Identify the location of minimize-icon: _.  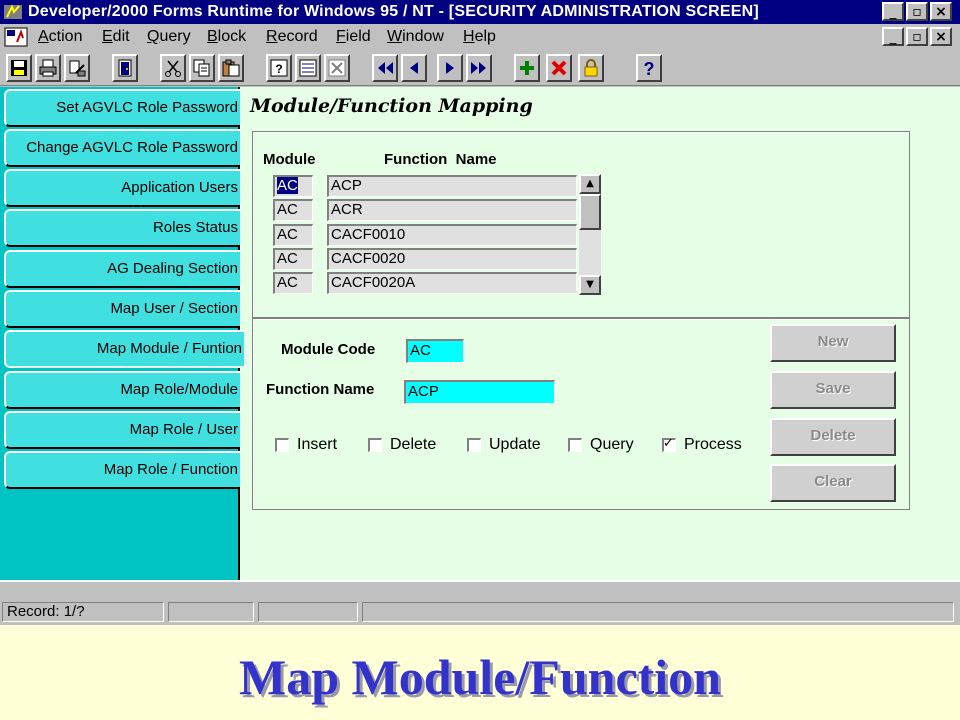
(893, 11).